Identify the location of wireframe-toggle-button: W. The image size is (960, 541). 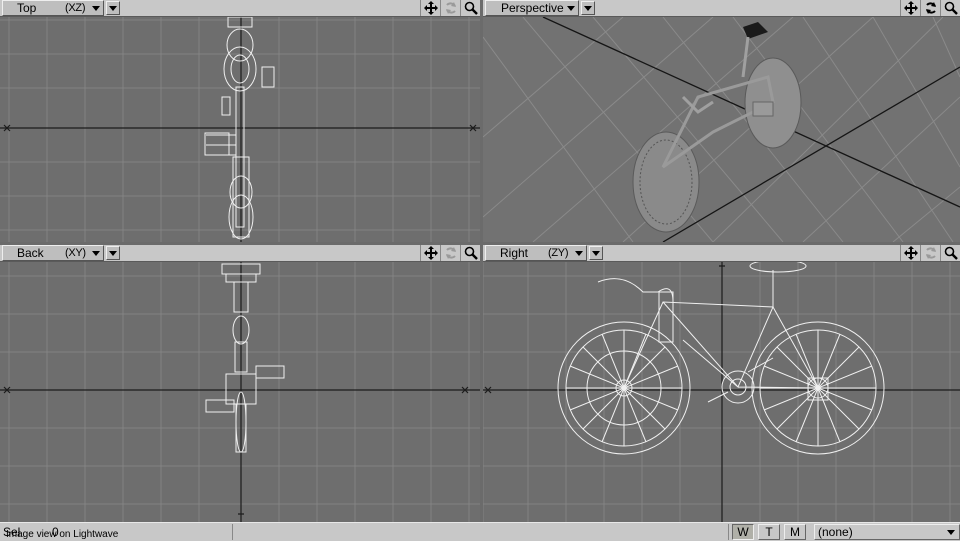
(743, 532).